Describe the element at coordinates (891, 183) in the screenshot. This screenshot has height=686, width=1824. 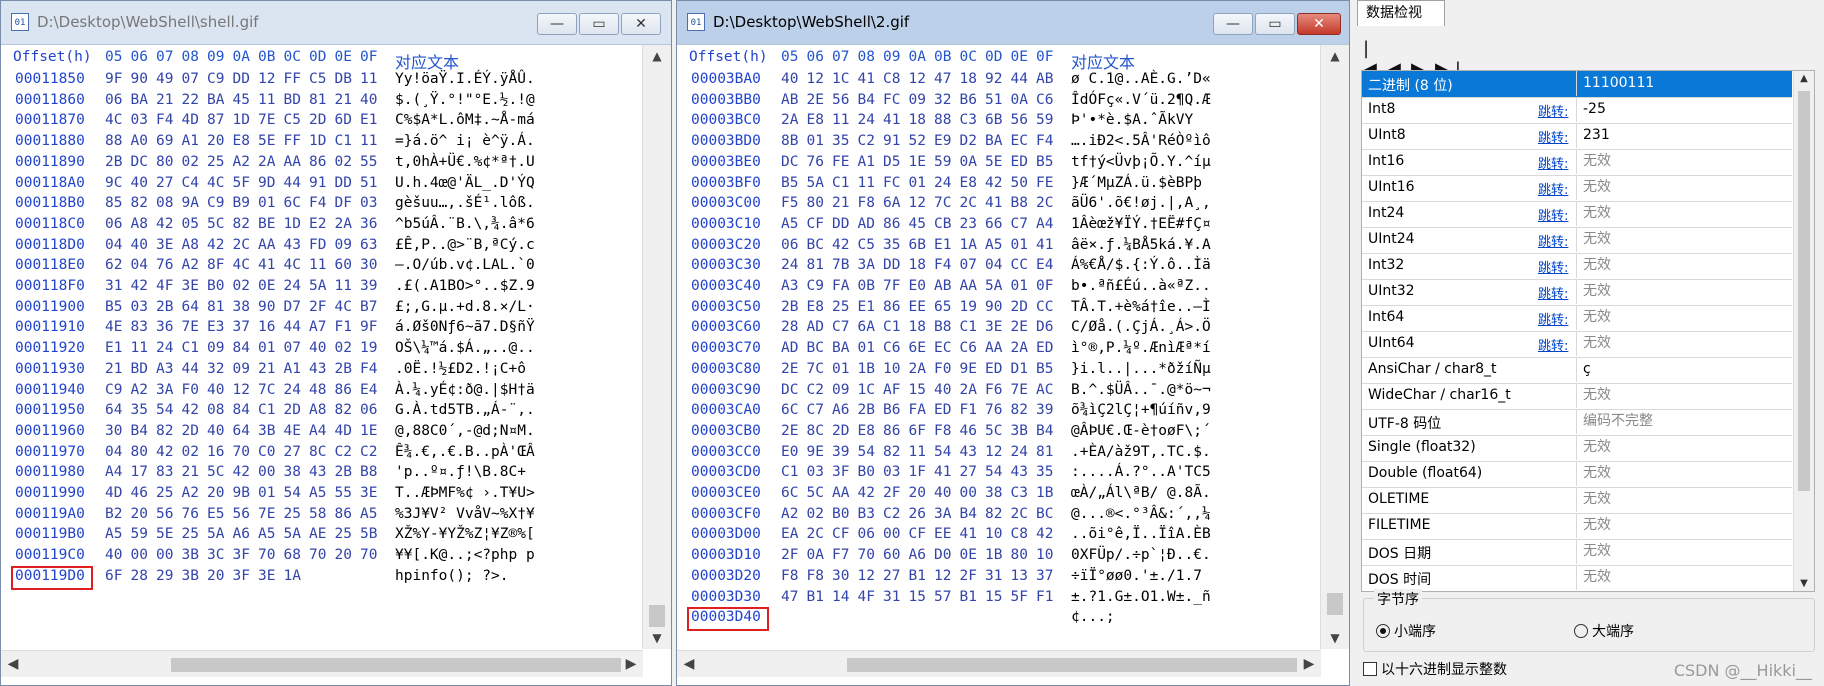
I see `hex-byte: FC` at that location.